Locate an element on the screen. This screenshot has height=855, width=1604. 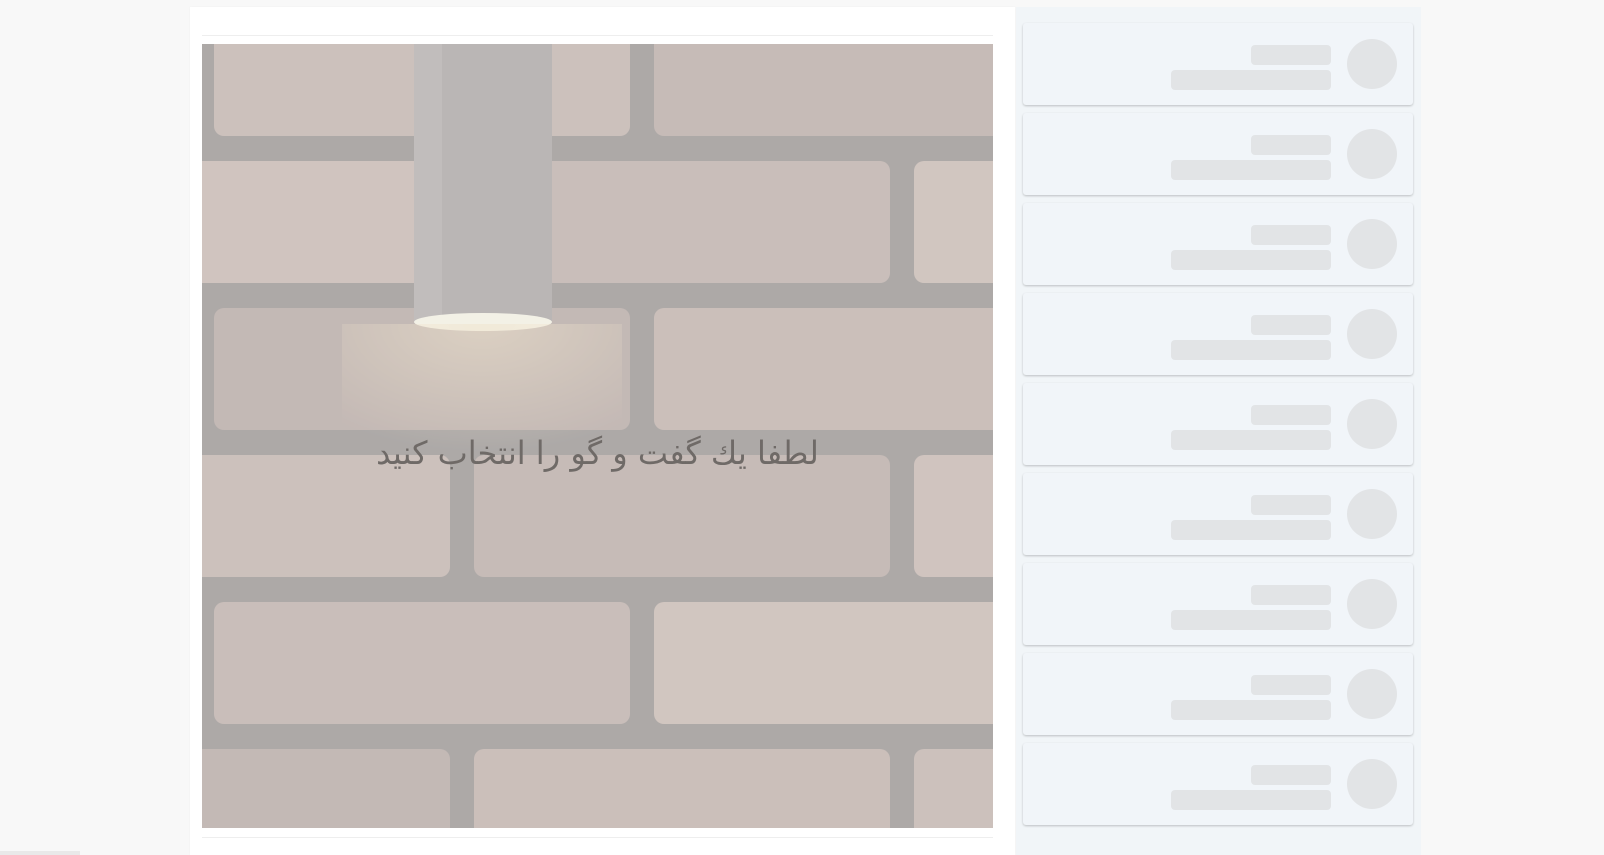
chat-header is located at coordinates (597, 21).